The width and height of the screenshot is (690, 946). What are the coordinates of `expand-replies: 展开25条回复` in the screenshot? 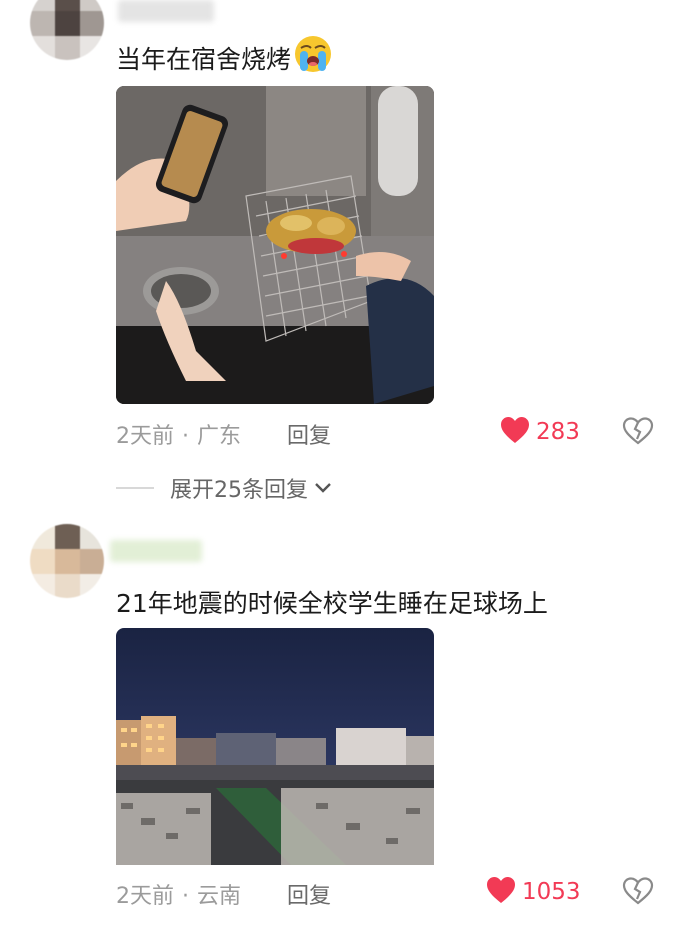 It's located at (224, 488).